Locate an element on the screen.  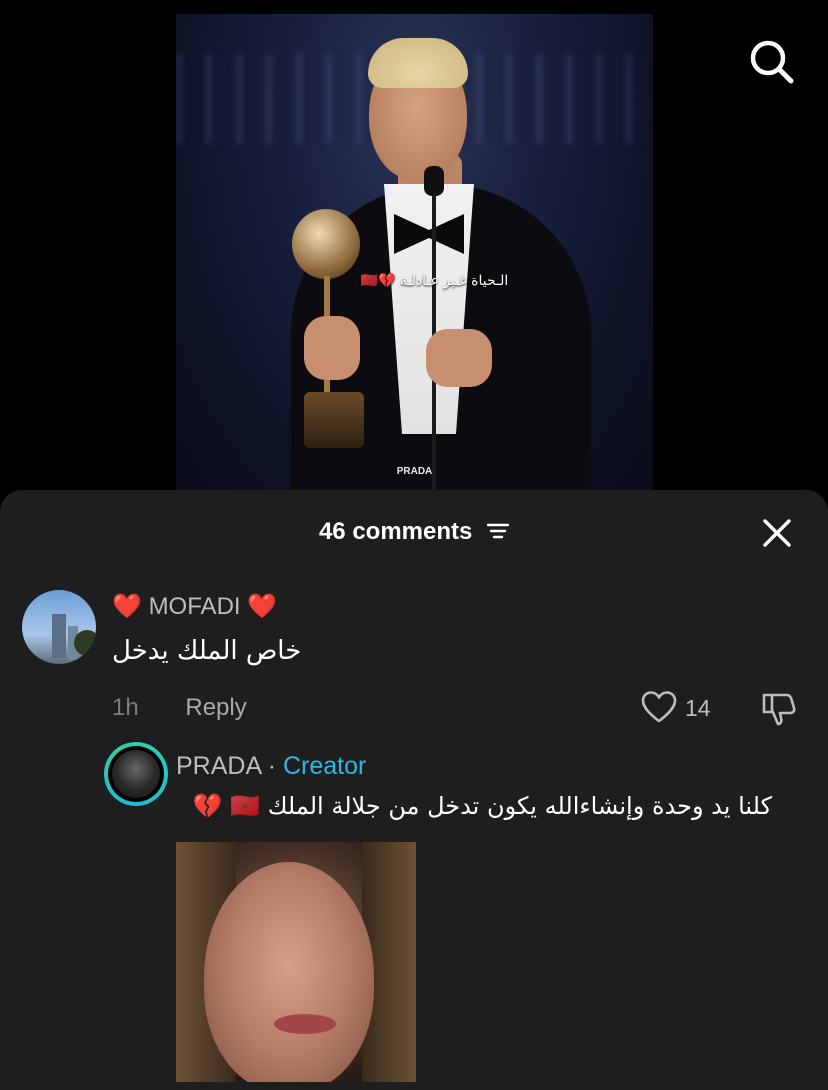
search-icon is located at coordinates (772, 62).